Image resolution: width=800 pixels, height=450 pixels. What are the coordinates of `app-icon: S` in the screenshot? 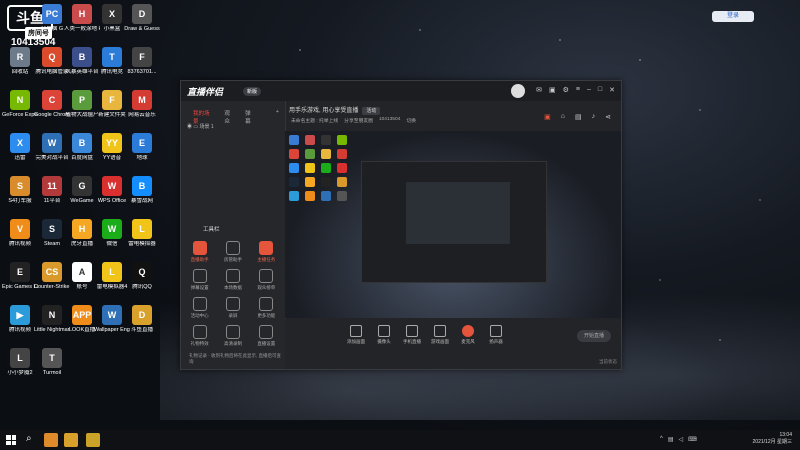 It's located at (20, 186).